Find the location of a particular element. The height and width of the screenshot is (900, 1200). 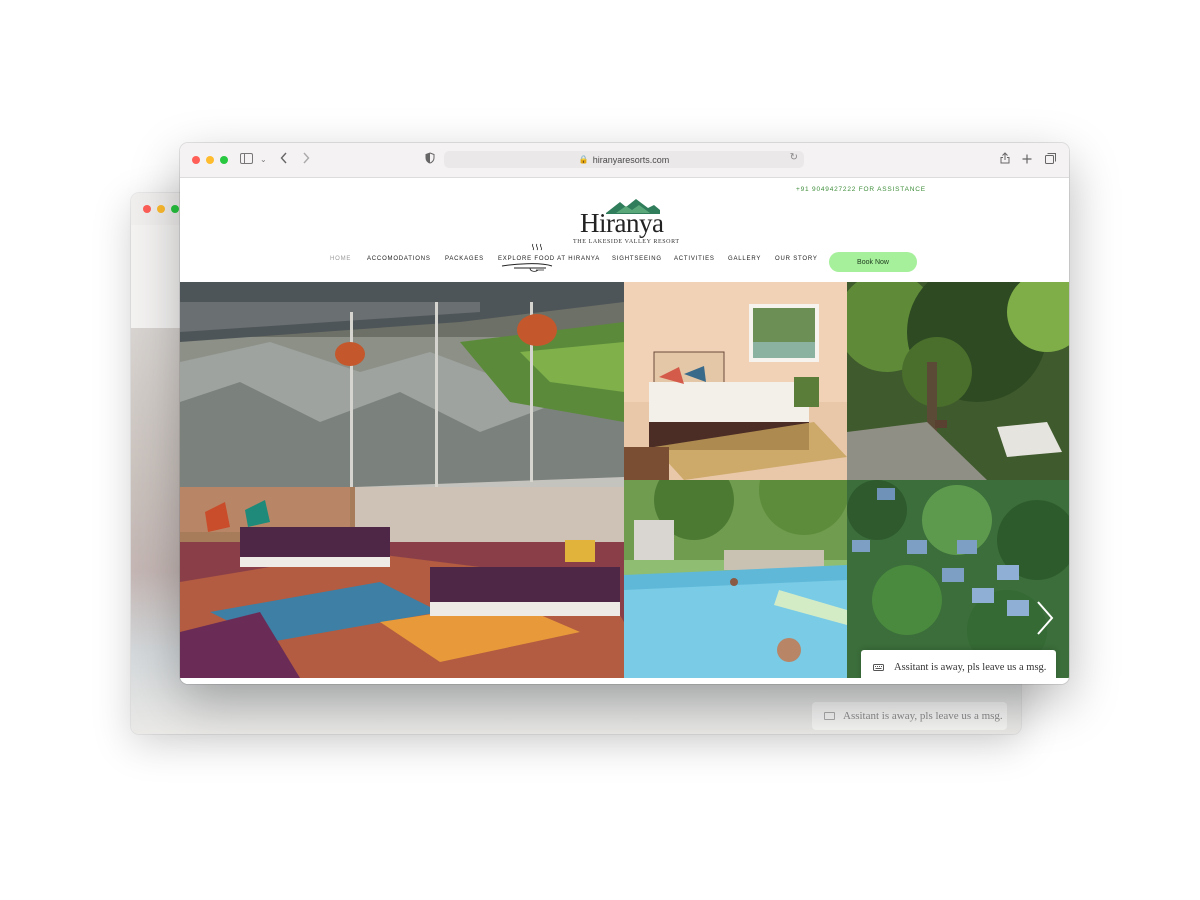

reload-icon: ↻ is located at coordinates (794, 157).